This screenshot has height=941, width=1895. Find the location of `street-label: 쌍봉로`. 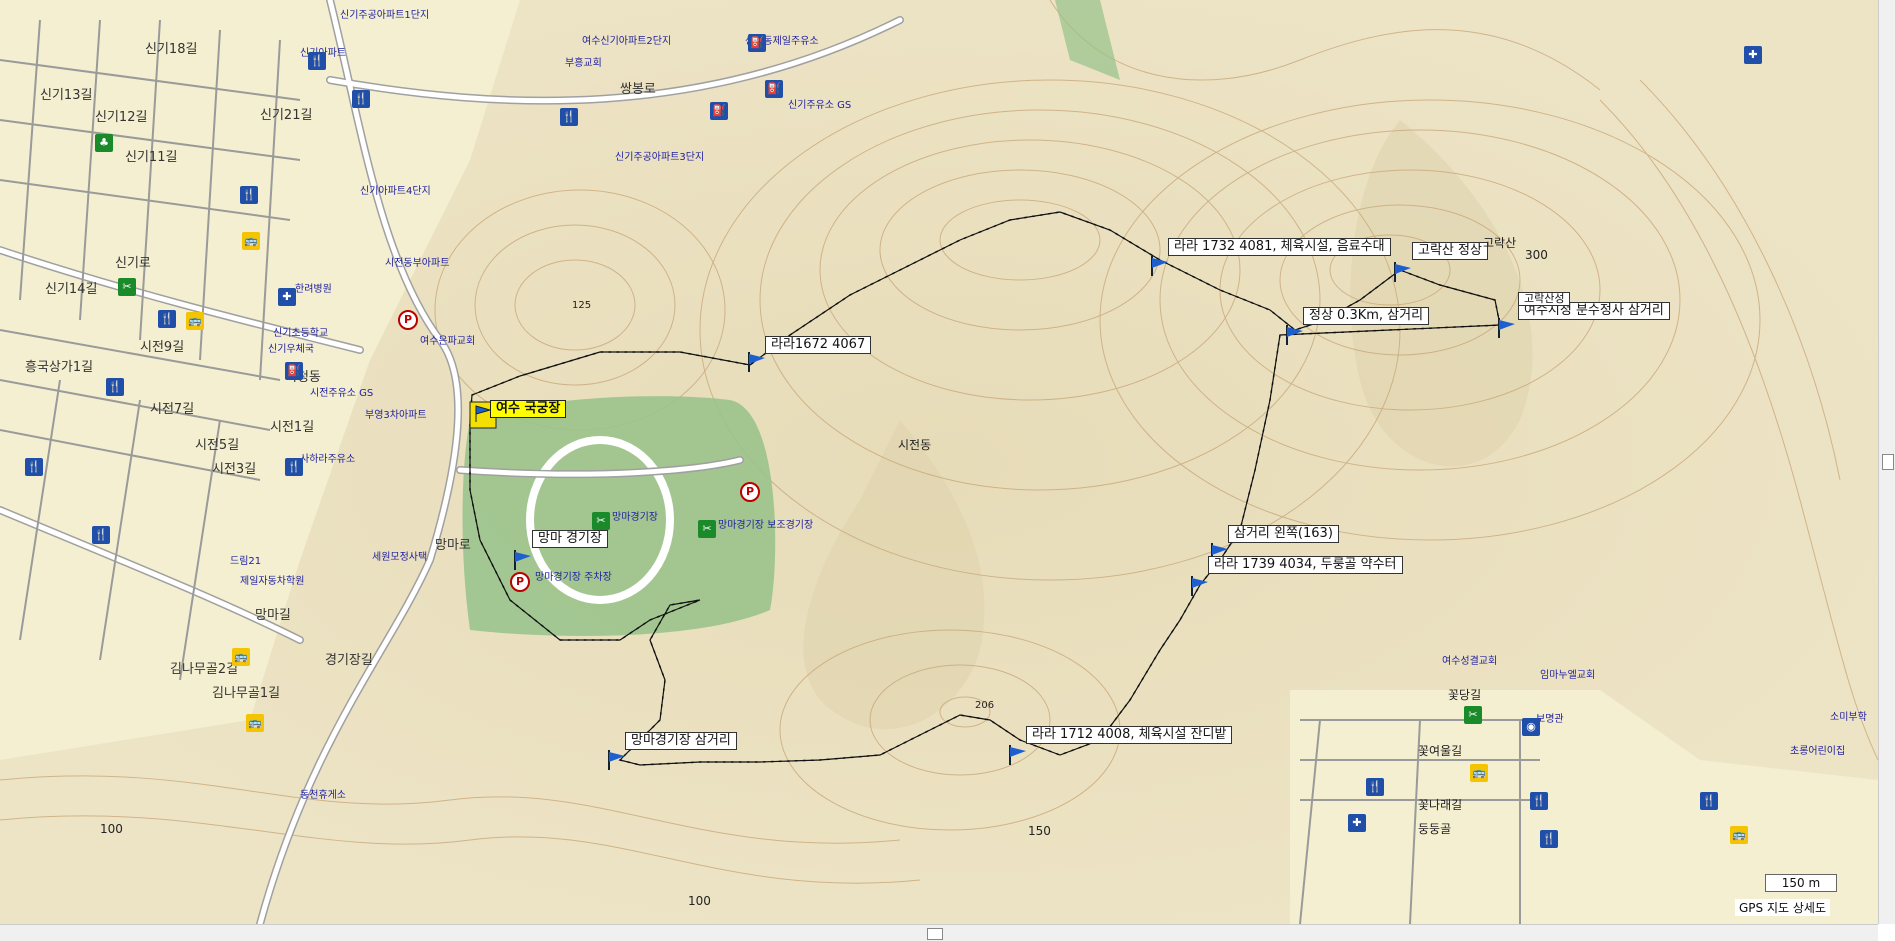

street-label: 쌍봉로 is located at coordinates (638, 89).